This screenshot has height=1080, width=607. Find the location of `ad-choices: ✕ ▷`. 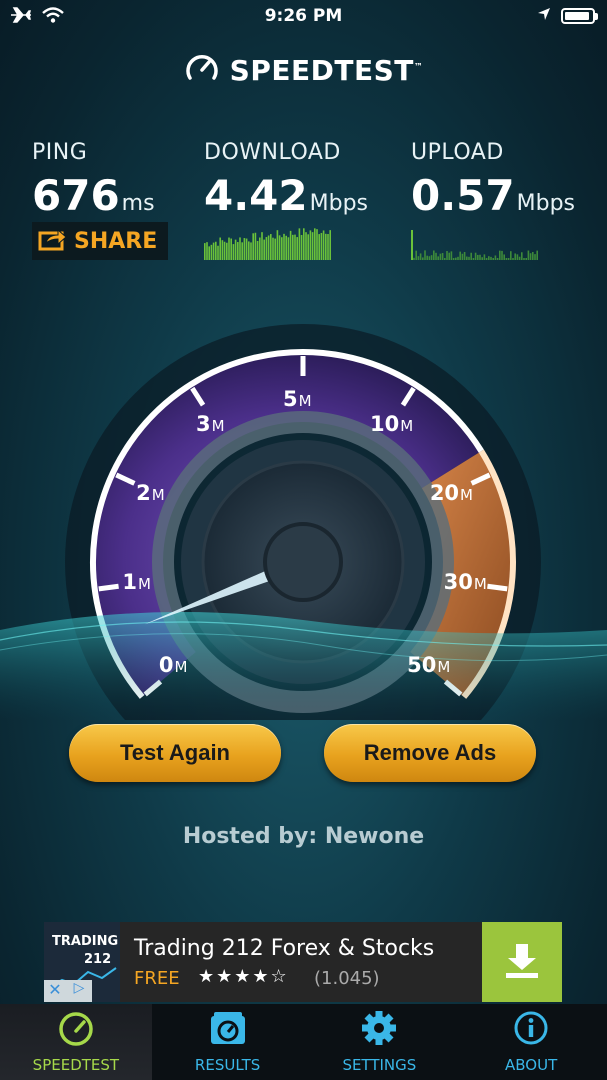

ad-choices: ✕ ▷ is located at coordinates (68, 991).